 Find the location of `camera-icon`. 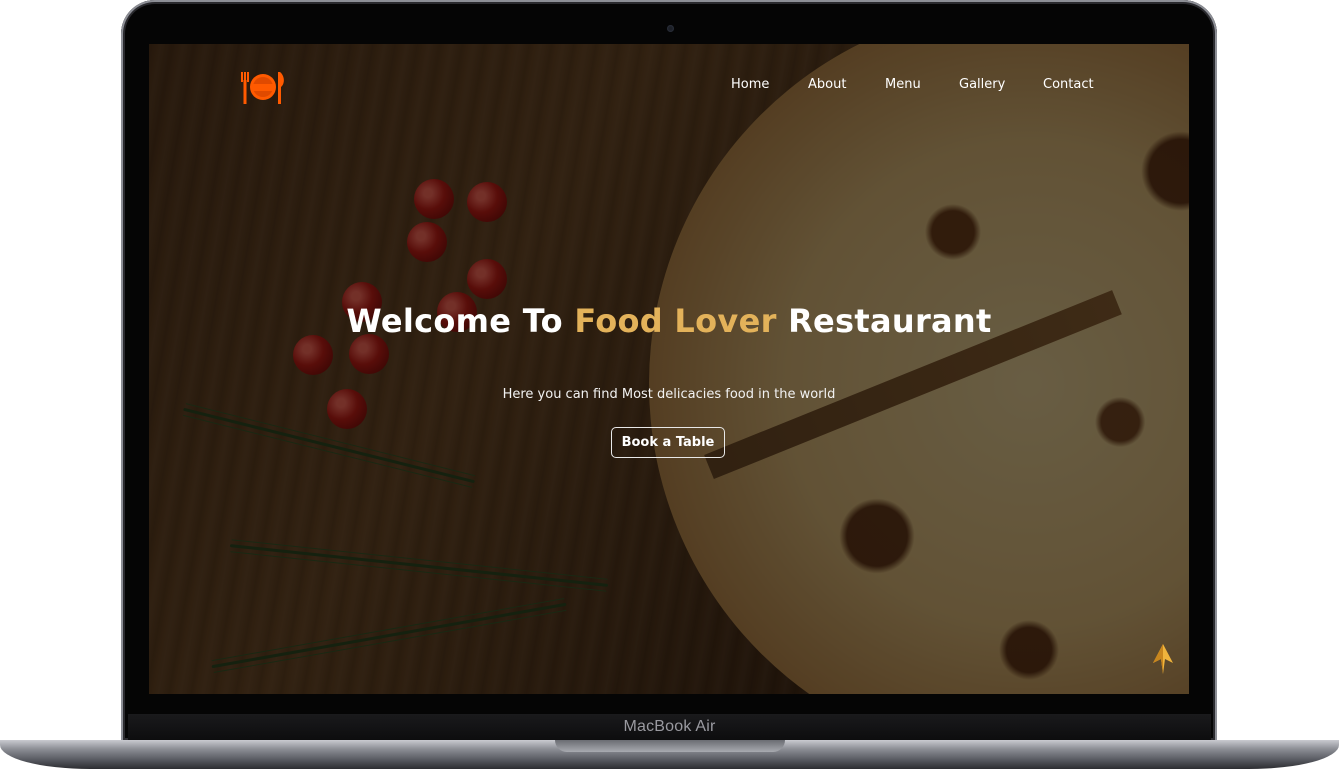

camera-icon is located at coordinates (670, 28).